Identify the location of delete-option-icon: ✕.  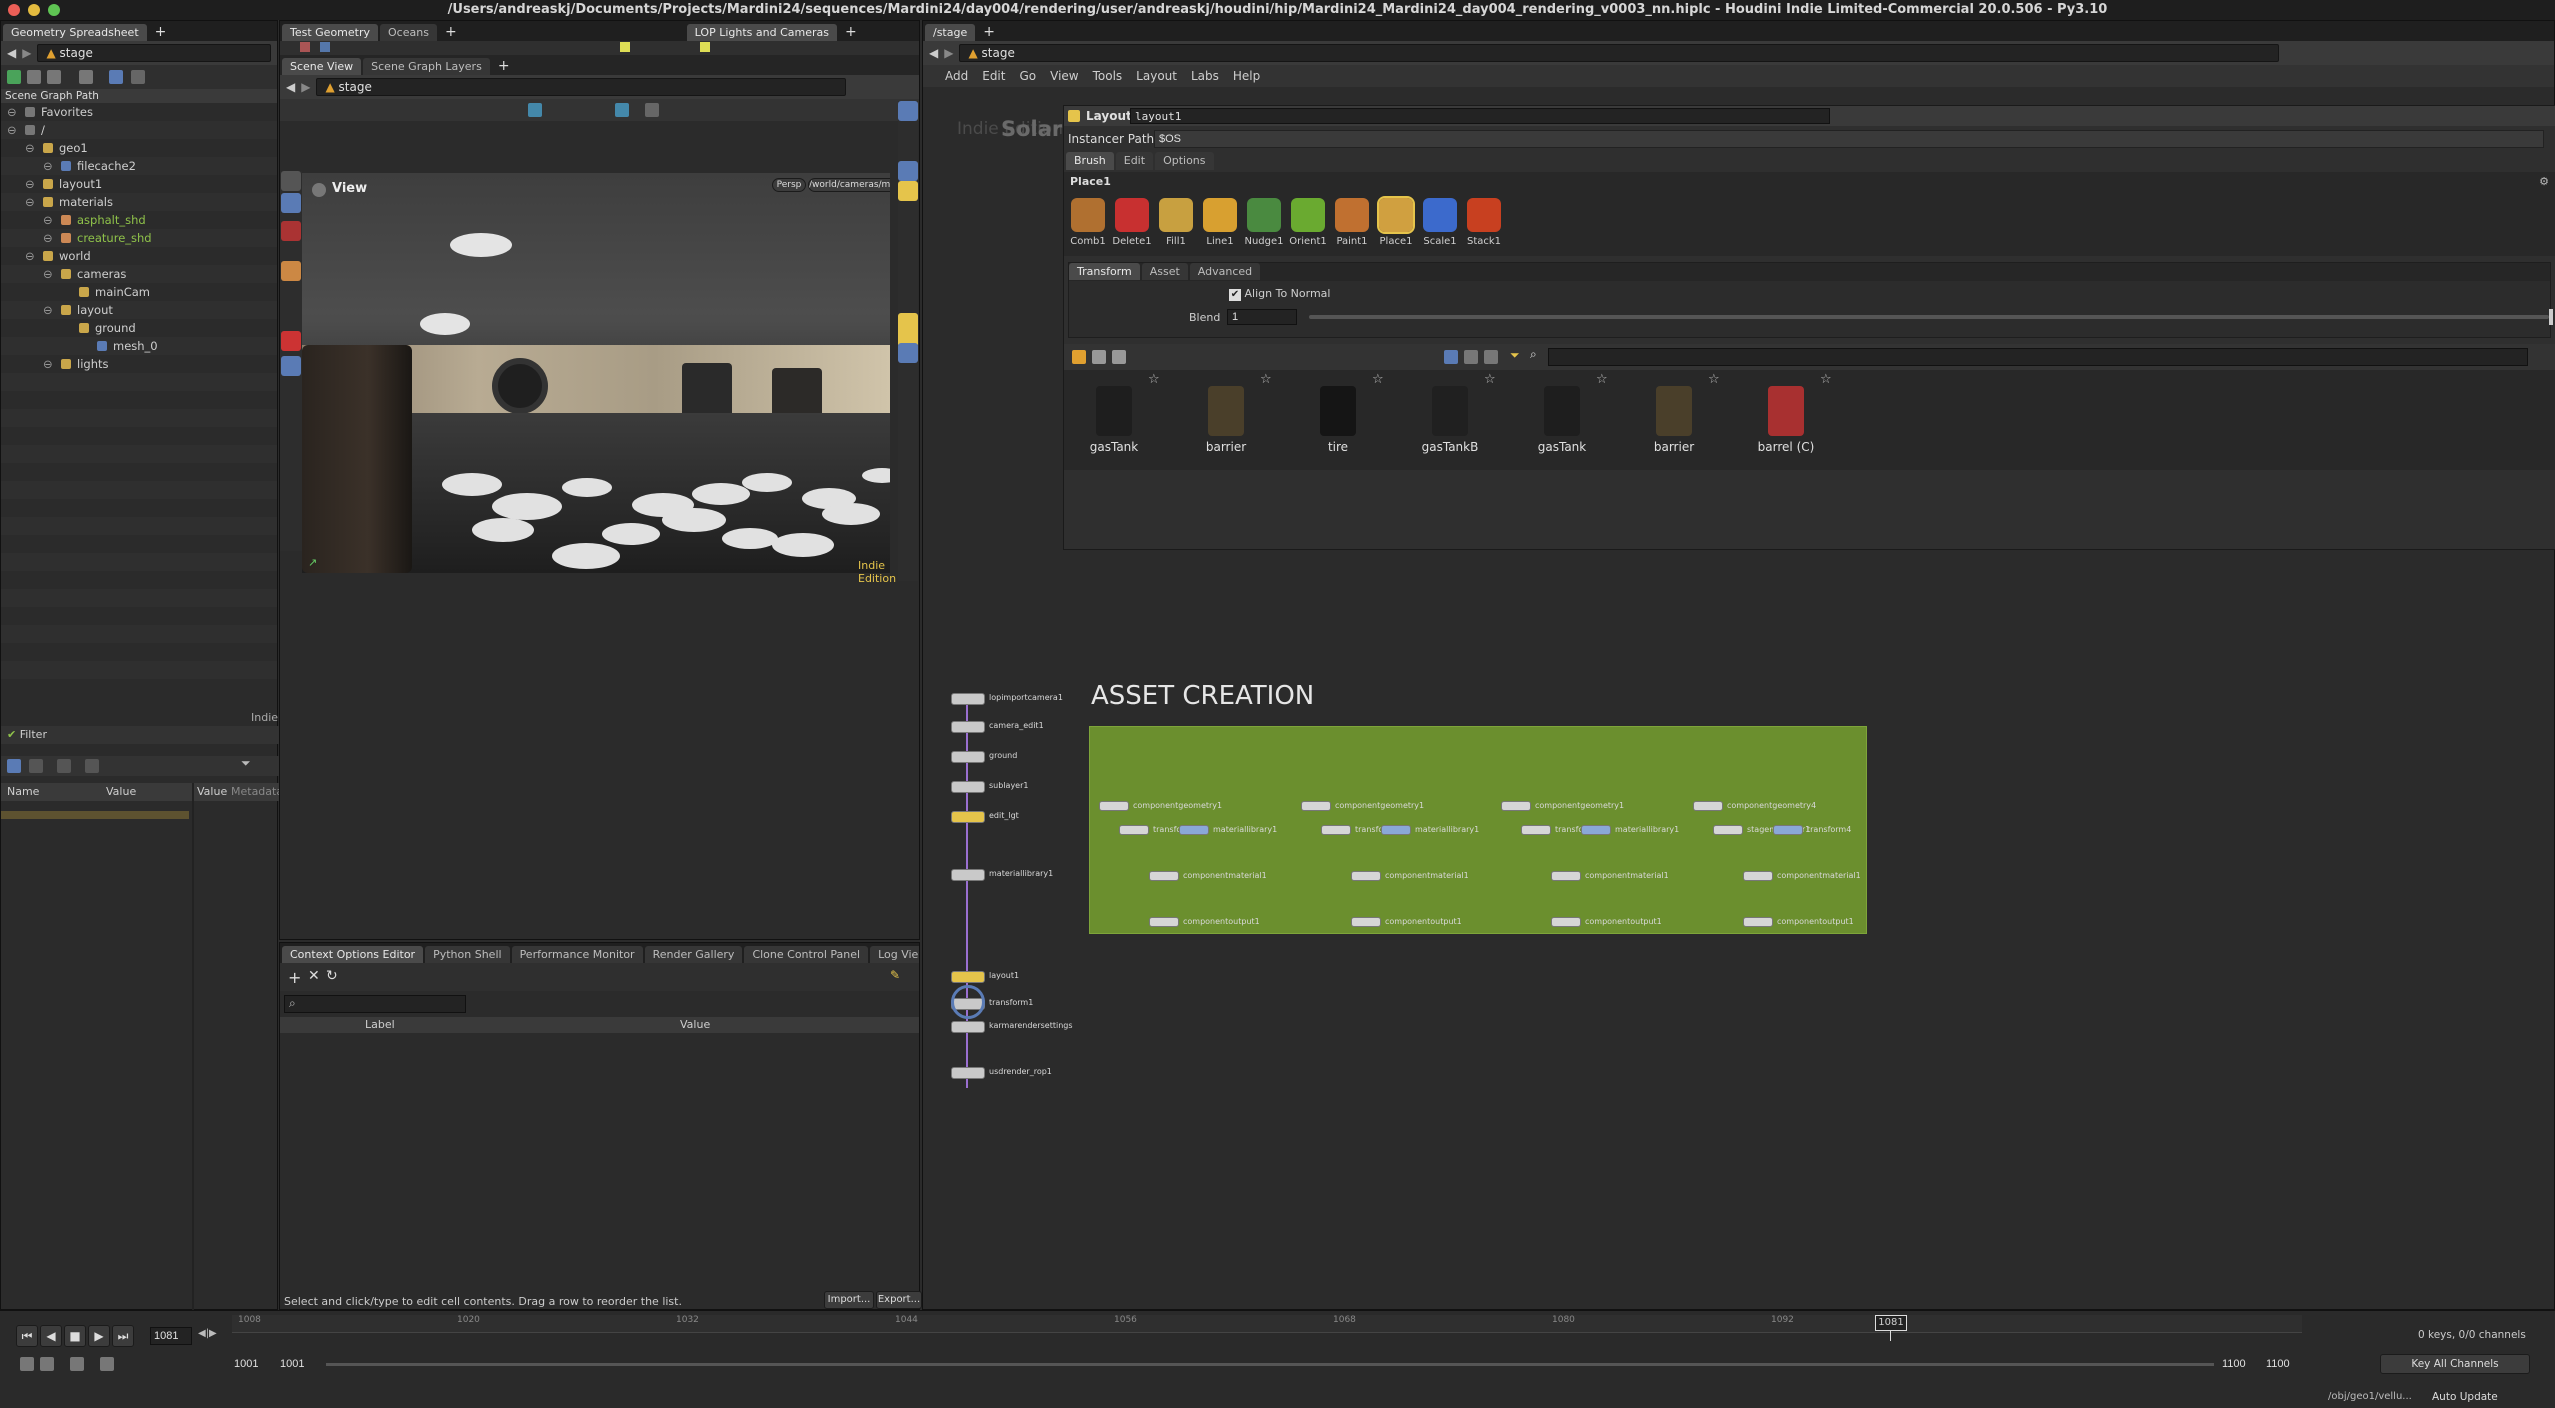
(314, 976).